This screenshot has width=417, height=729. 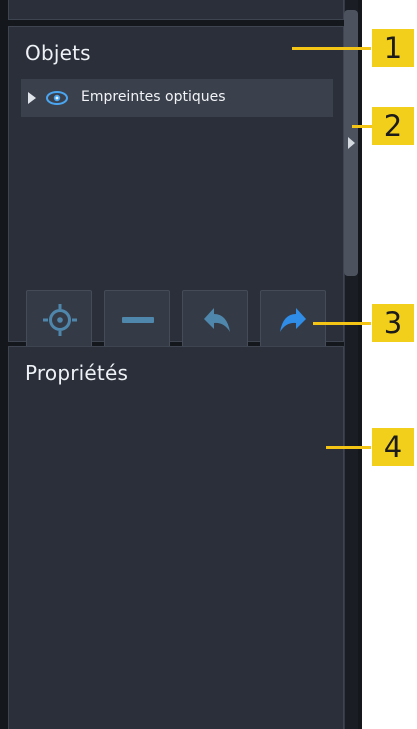 What do you see at coordinates (176, 10) in the screenshot?
I see `top-panel-strip` at bounding box center [176, 10].